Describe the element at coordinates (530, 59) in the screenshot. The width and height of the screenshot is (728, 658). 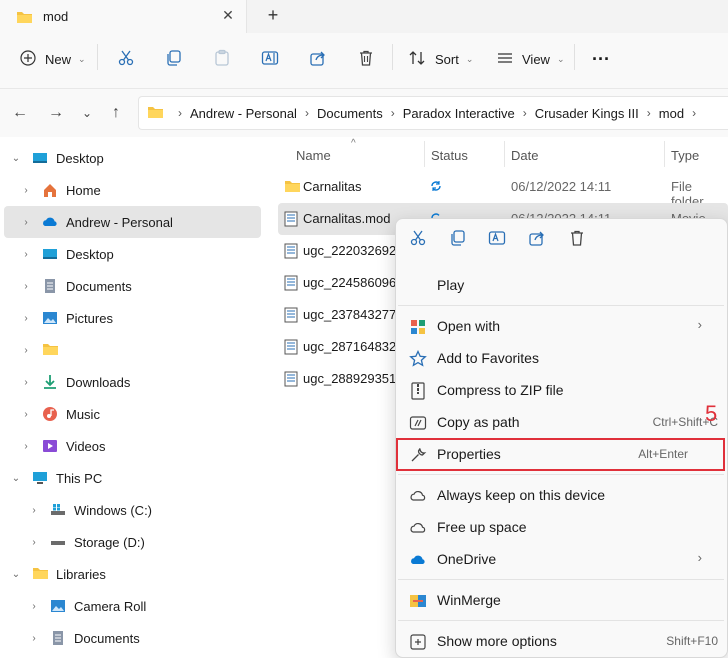
I see `view-button: View ⌄` at that location.